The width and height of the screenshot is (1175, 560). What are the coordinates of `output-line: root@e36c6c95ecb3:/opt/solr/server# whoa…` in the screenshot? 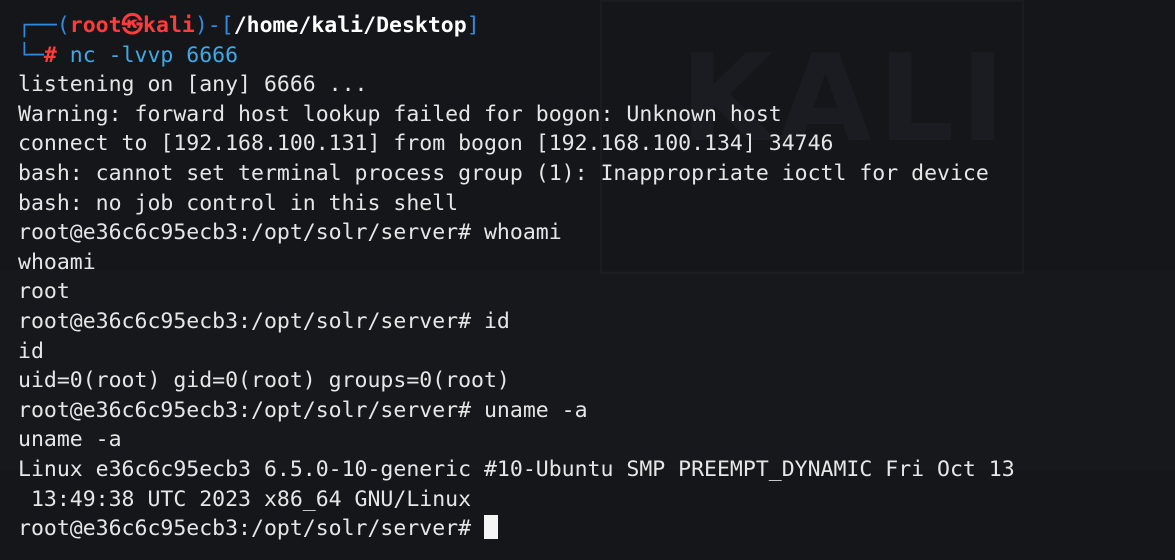 It's located at (290, 233).